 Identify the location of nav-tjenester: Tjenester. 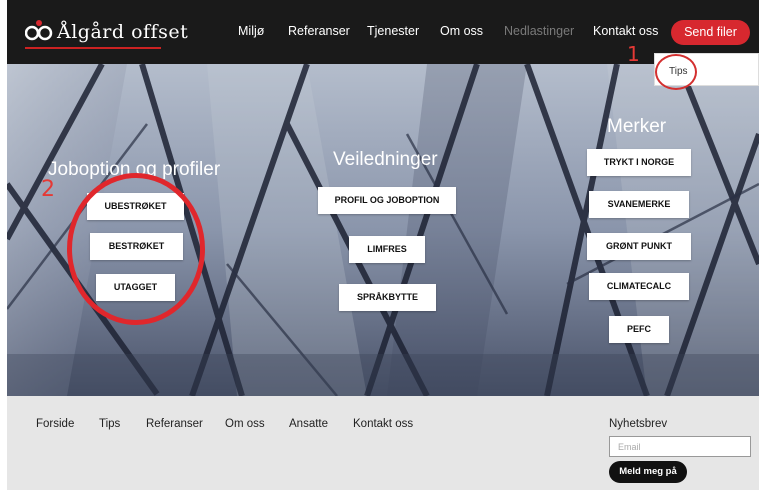
(393, 31).